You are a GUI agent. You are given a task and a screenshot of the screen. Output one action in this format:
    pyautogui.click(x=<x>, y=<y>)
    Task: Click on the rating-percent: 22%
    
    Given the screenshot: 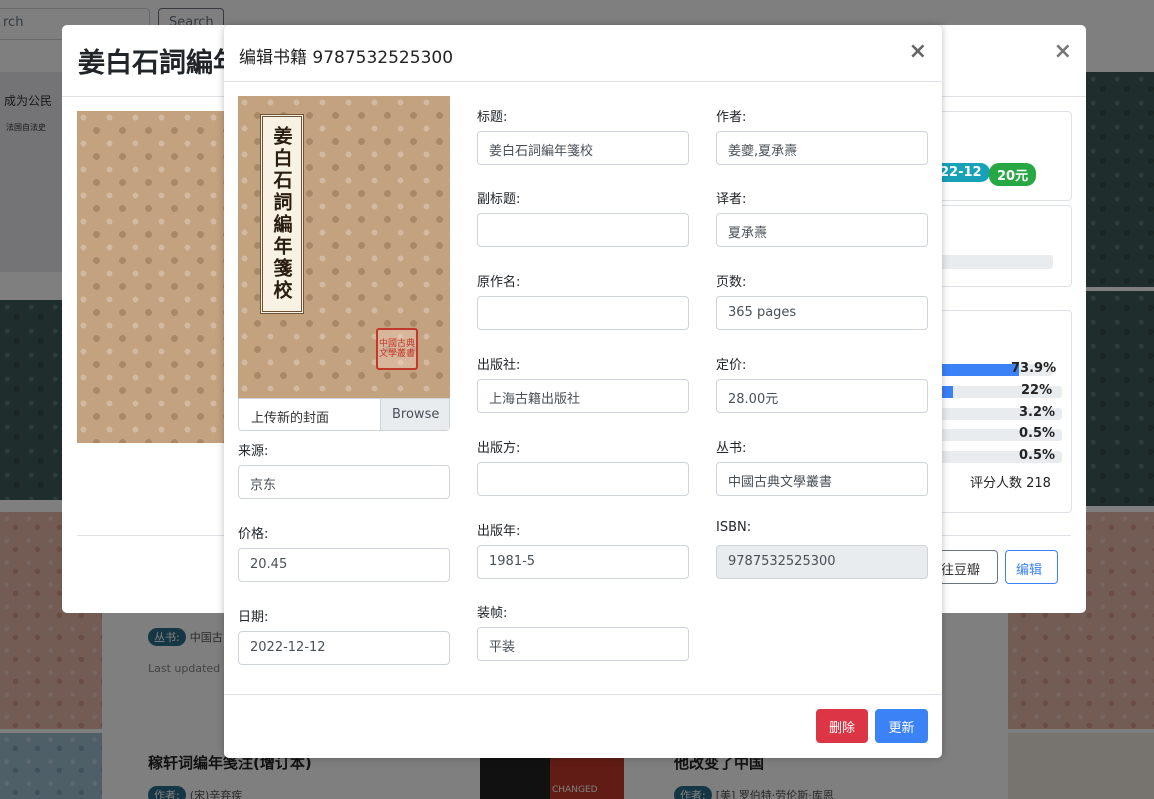 What is the action you would take?
    pyautogui.click(x=1037, y=390)
    